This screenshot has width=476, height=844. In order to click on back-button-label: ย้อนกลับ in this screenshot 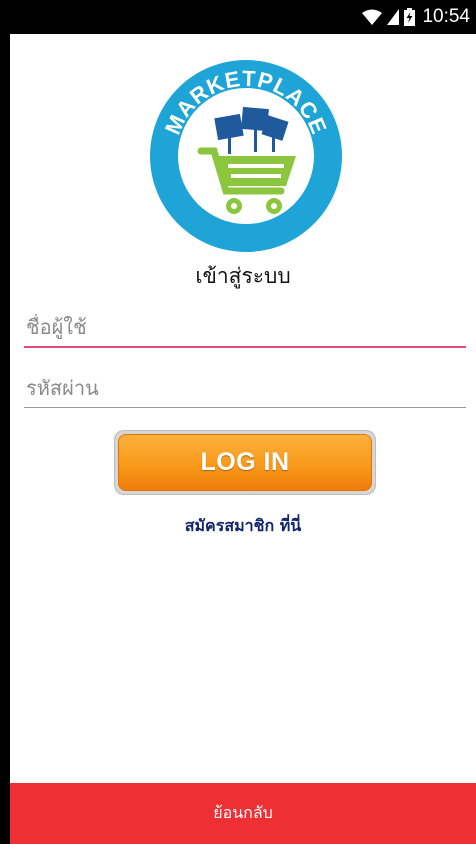, I will do `click(243, 812)`.